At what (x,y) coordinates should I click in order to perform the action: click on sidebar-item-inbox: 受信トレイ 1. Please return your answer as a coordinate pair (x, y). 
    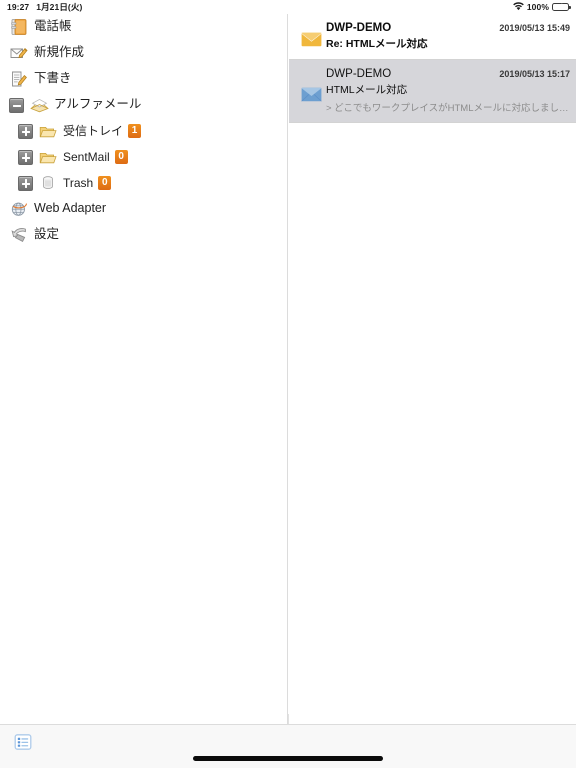
    Looking at the image, I should click on (143, 131).